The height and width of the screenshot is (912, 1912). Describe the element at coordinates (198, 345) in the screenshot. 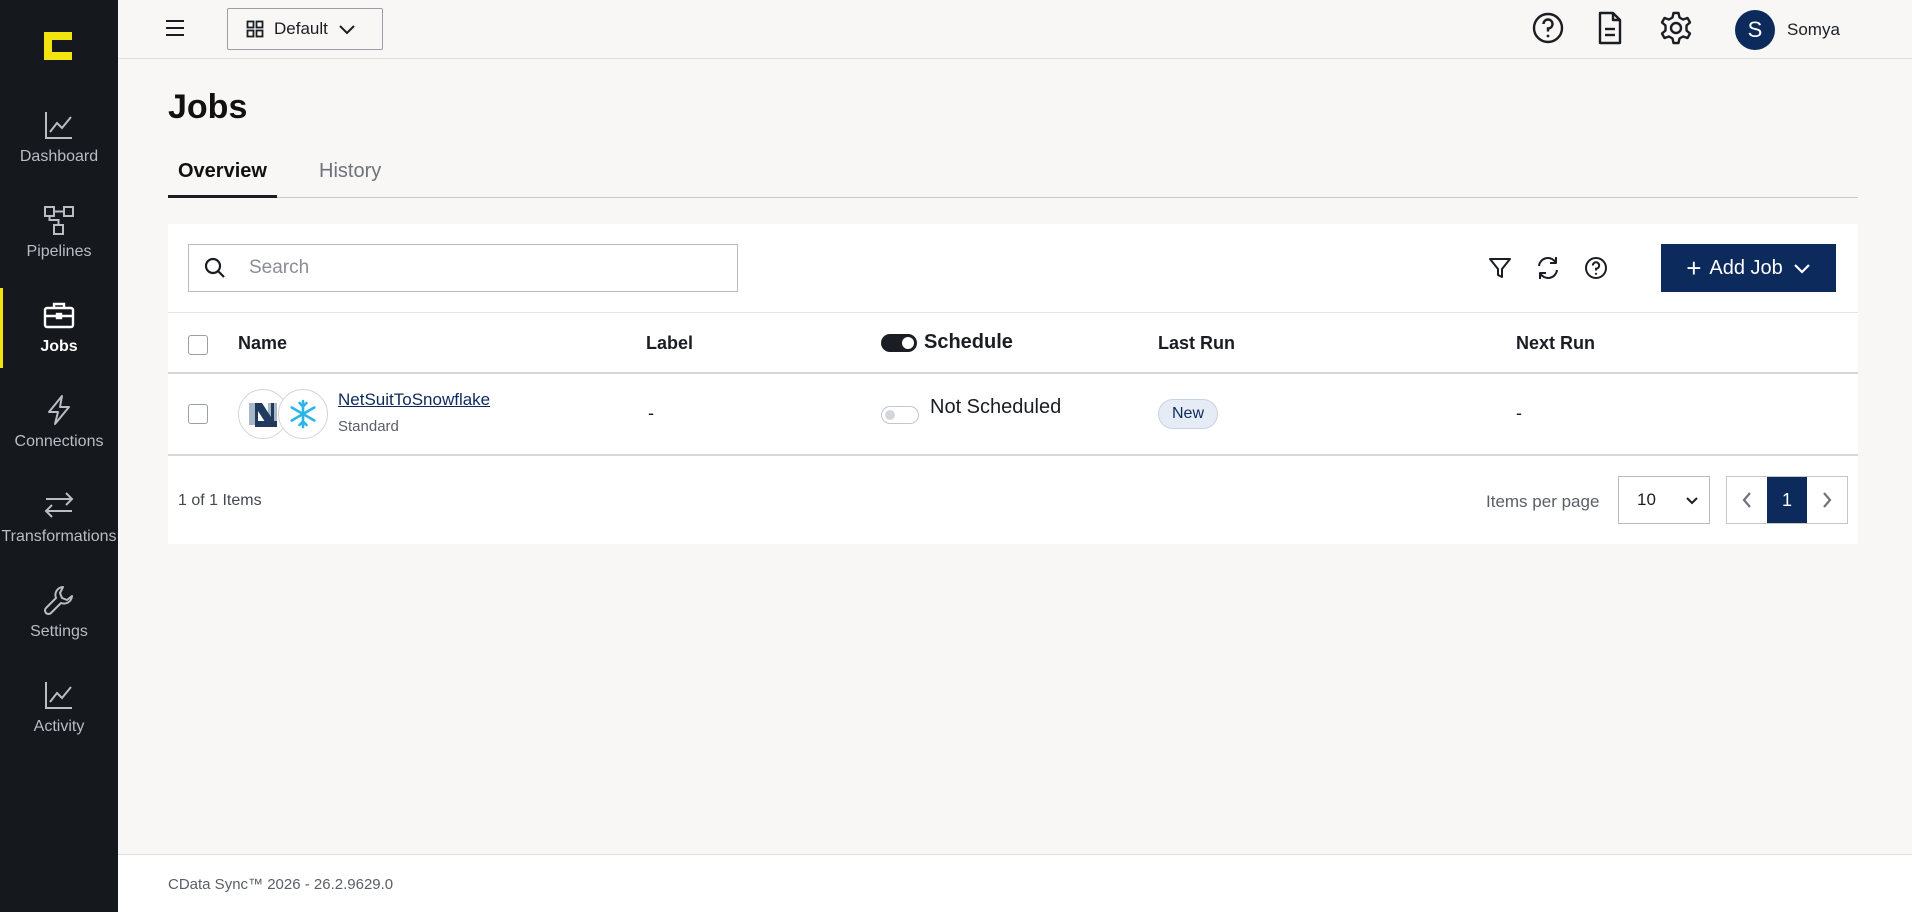

I see `select-all-checkbox` at that location.